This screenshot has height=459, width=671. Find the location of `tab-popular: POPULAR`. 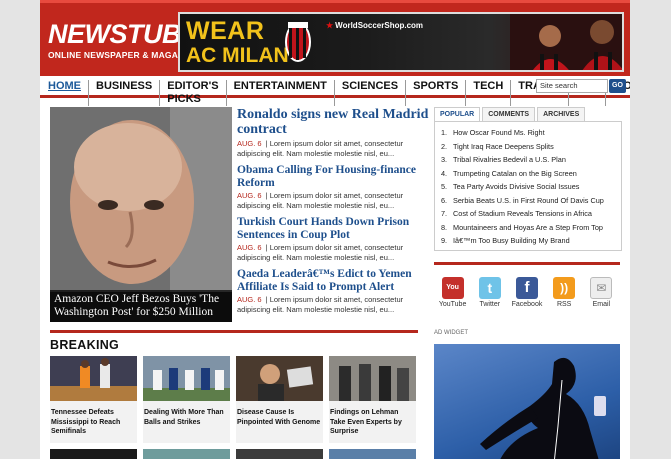

tab-popular: POPULAR is located at coordinates (457, 114).